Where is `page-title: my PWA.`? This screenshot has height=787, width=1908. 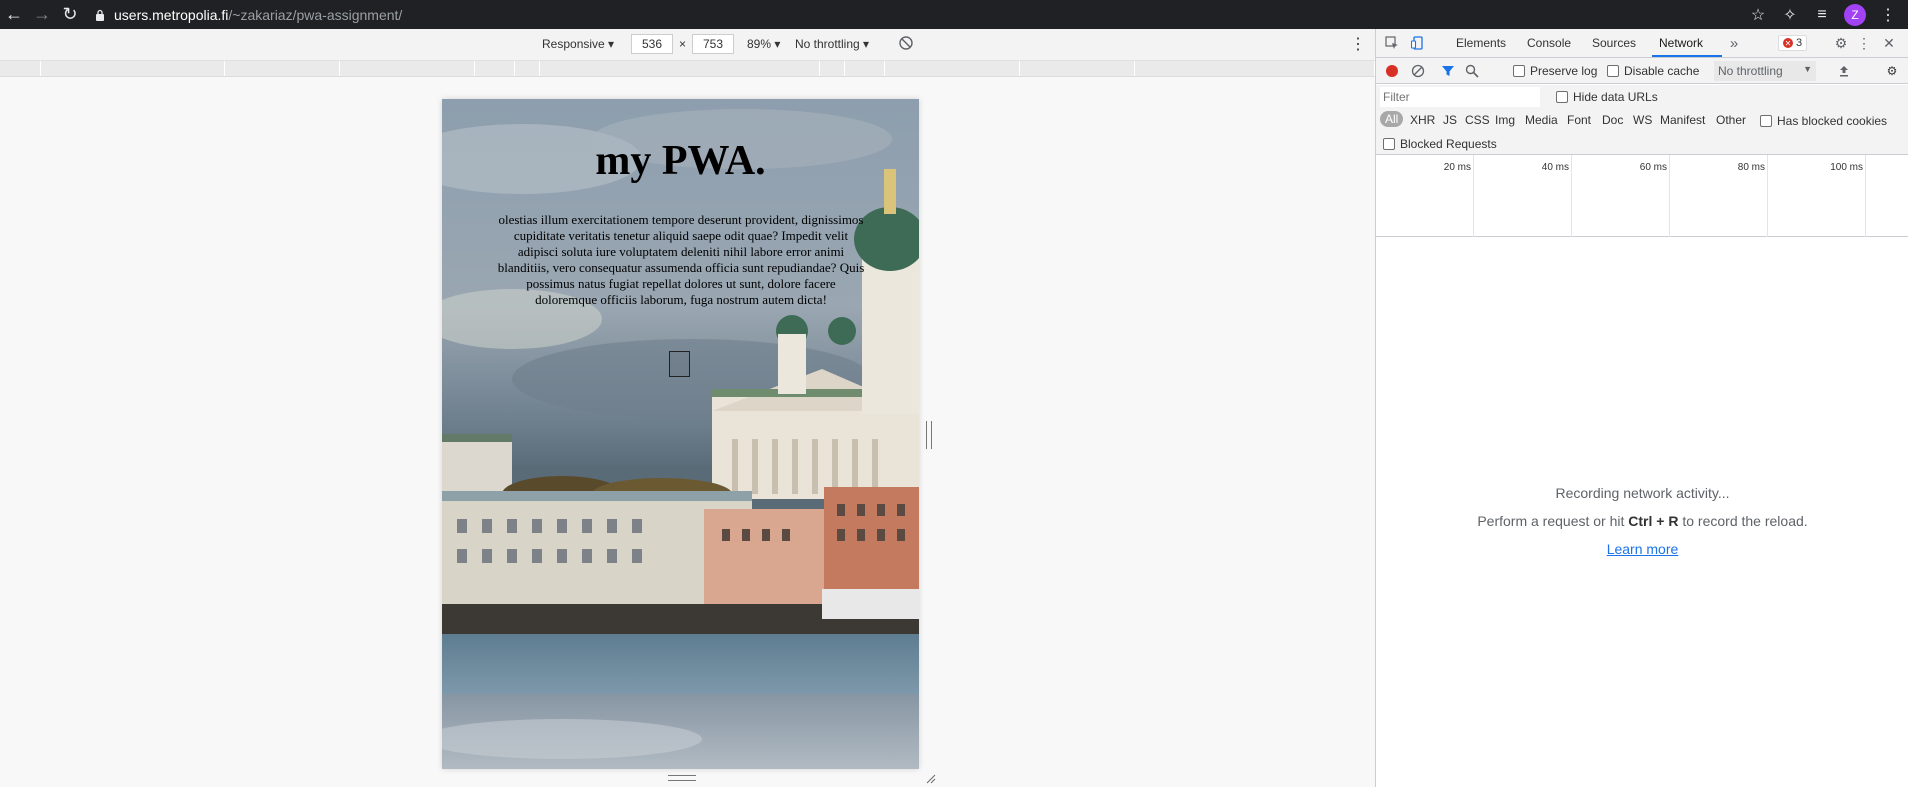
page-title: my PWA. is located at coordinates (680, 161).